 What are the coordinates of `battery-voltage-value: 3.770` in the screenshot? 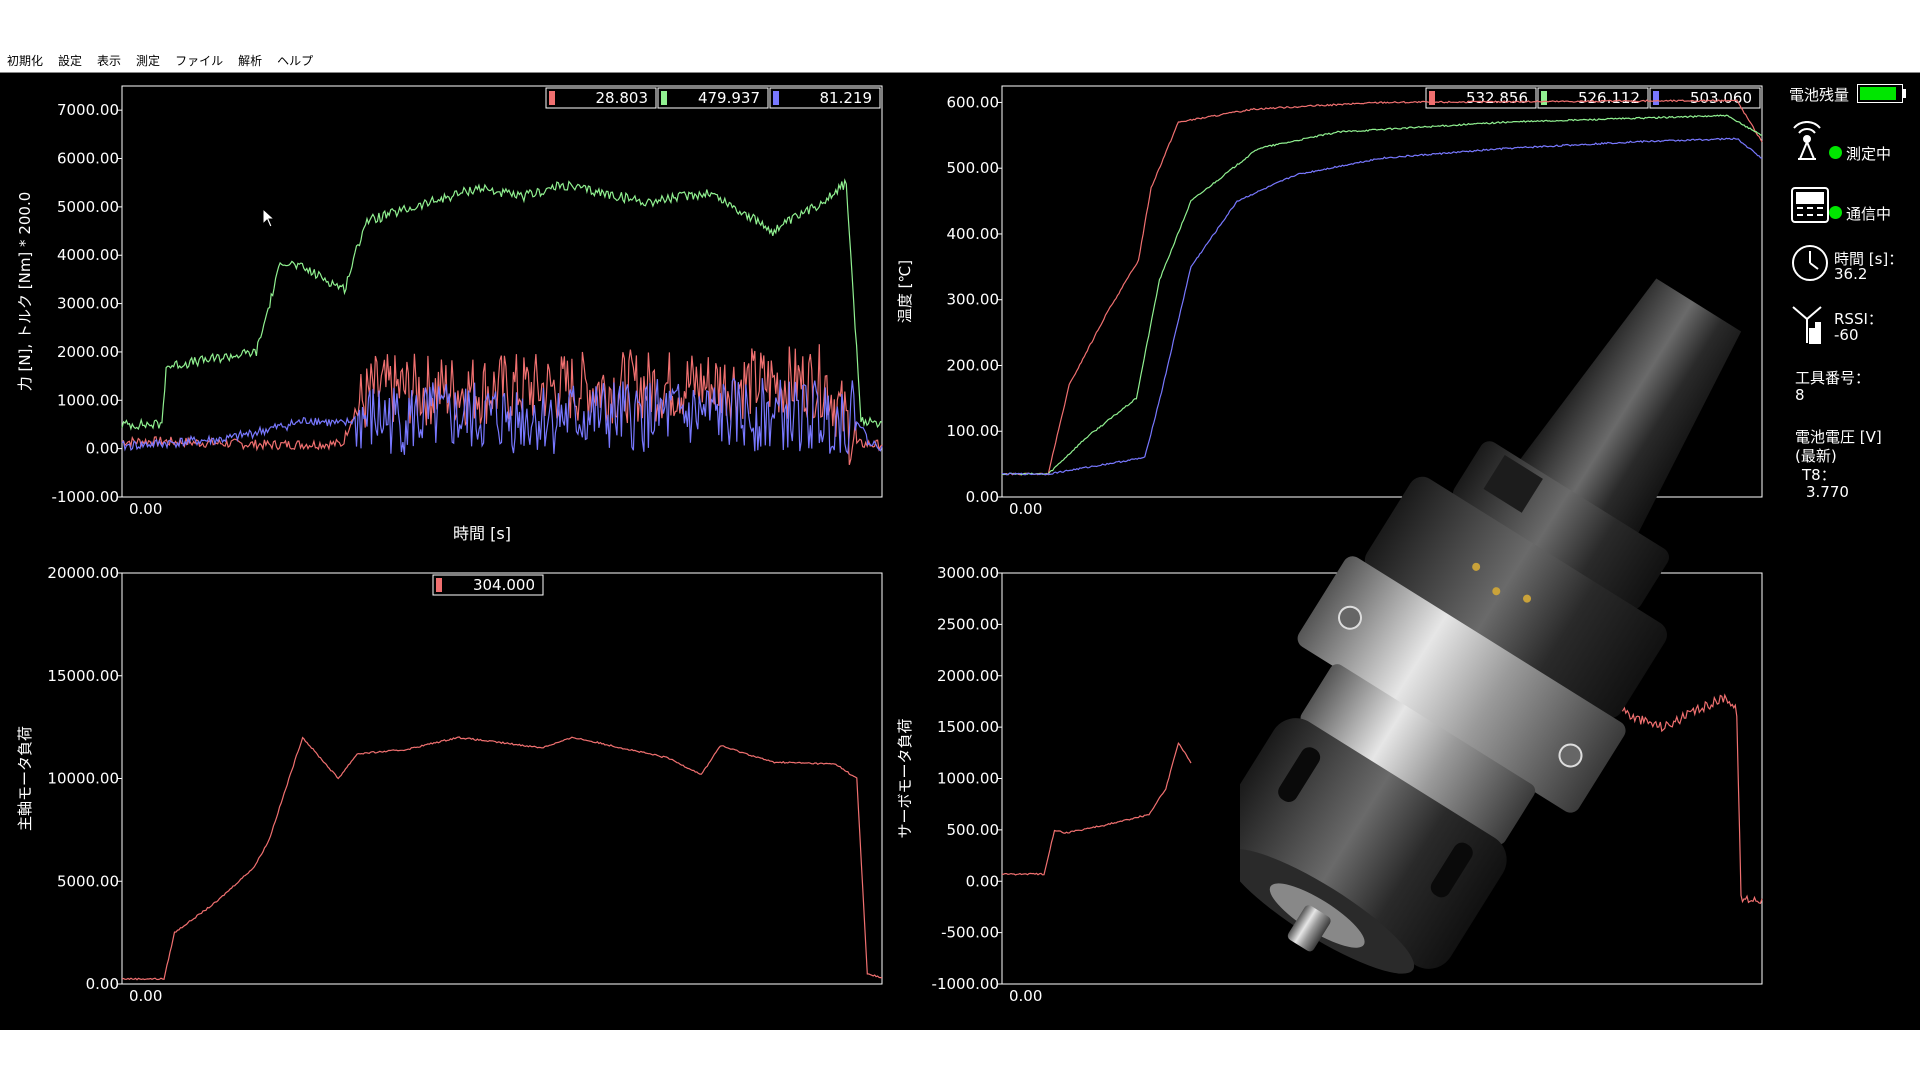 It's located at (1827, 492).